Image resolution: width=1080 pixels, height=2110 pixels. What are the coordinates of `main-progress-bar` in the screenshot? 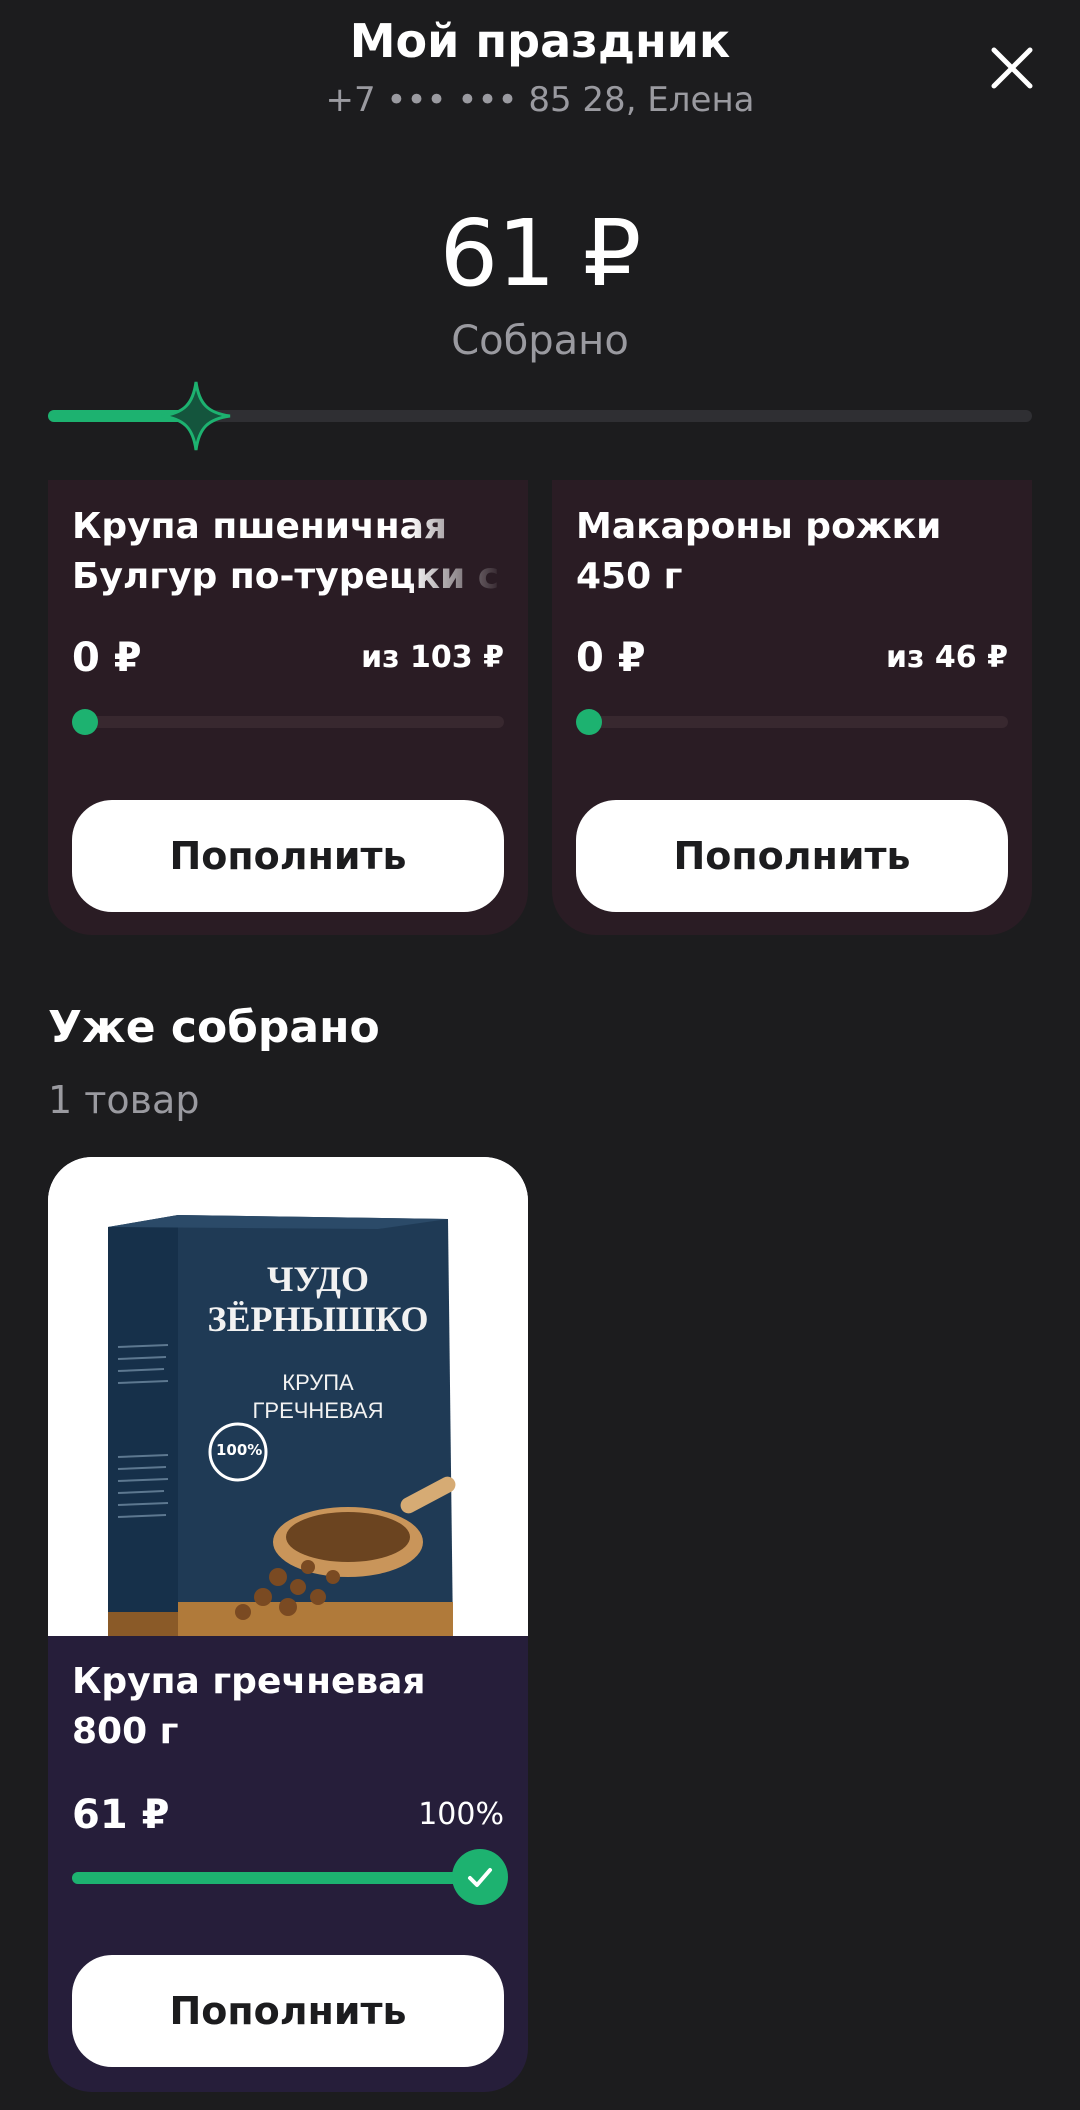 It's located at (540, 416).